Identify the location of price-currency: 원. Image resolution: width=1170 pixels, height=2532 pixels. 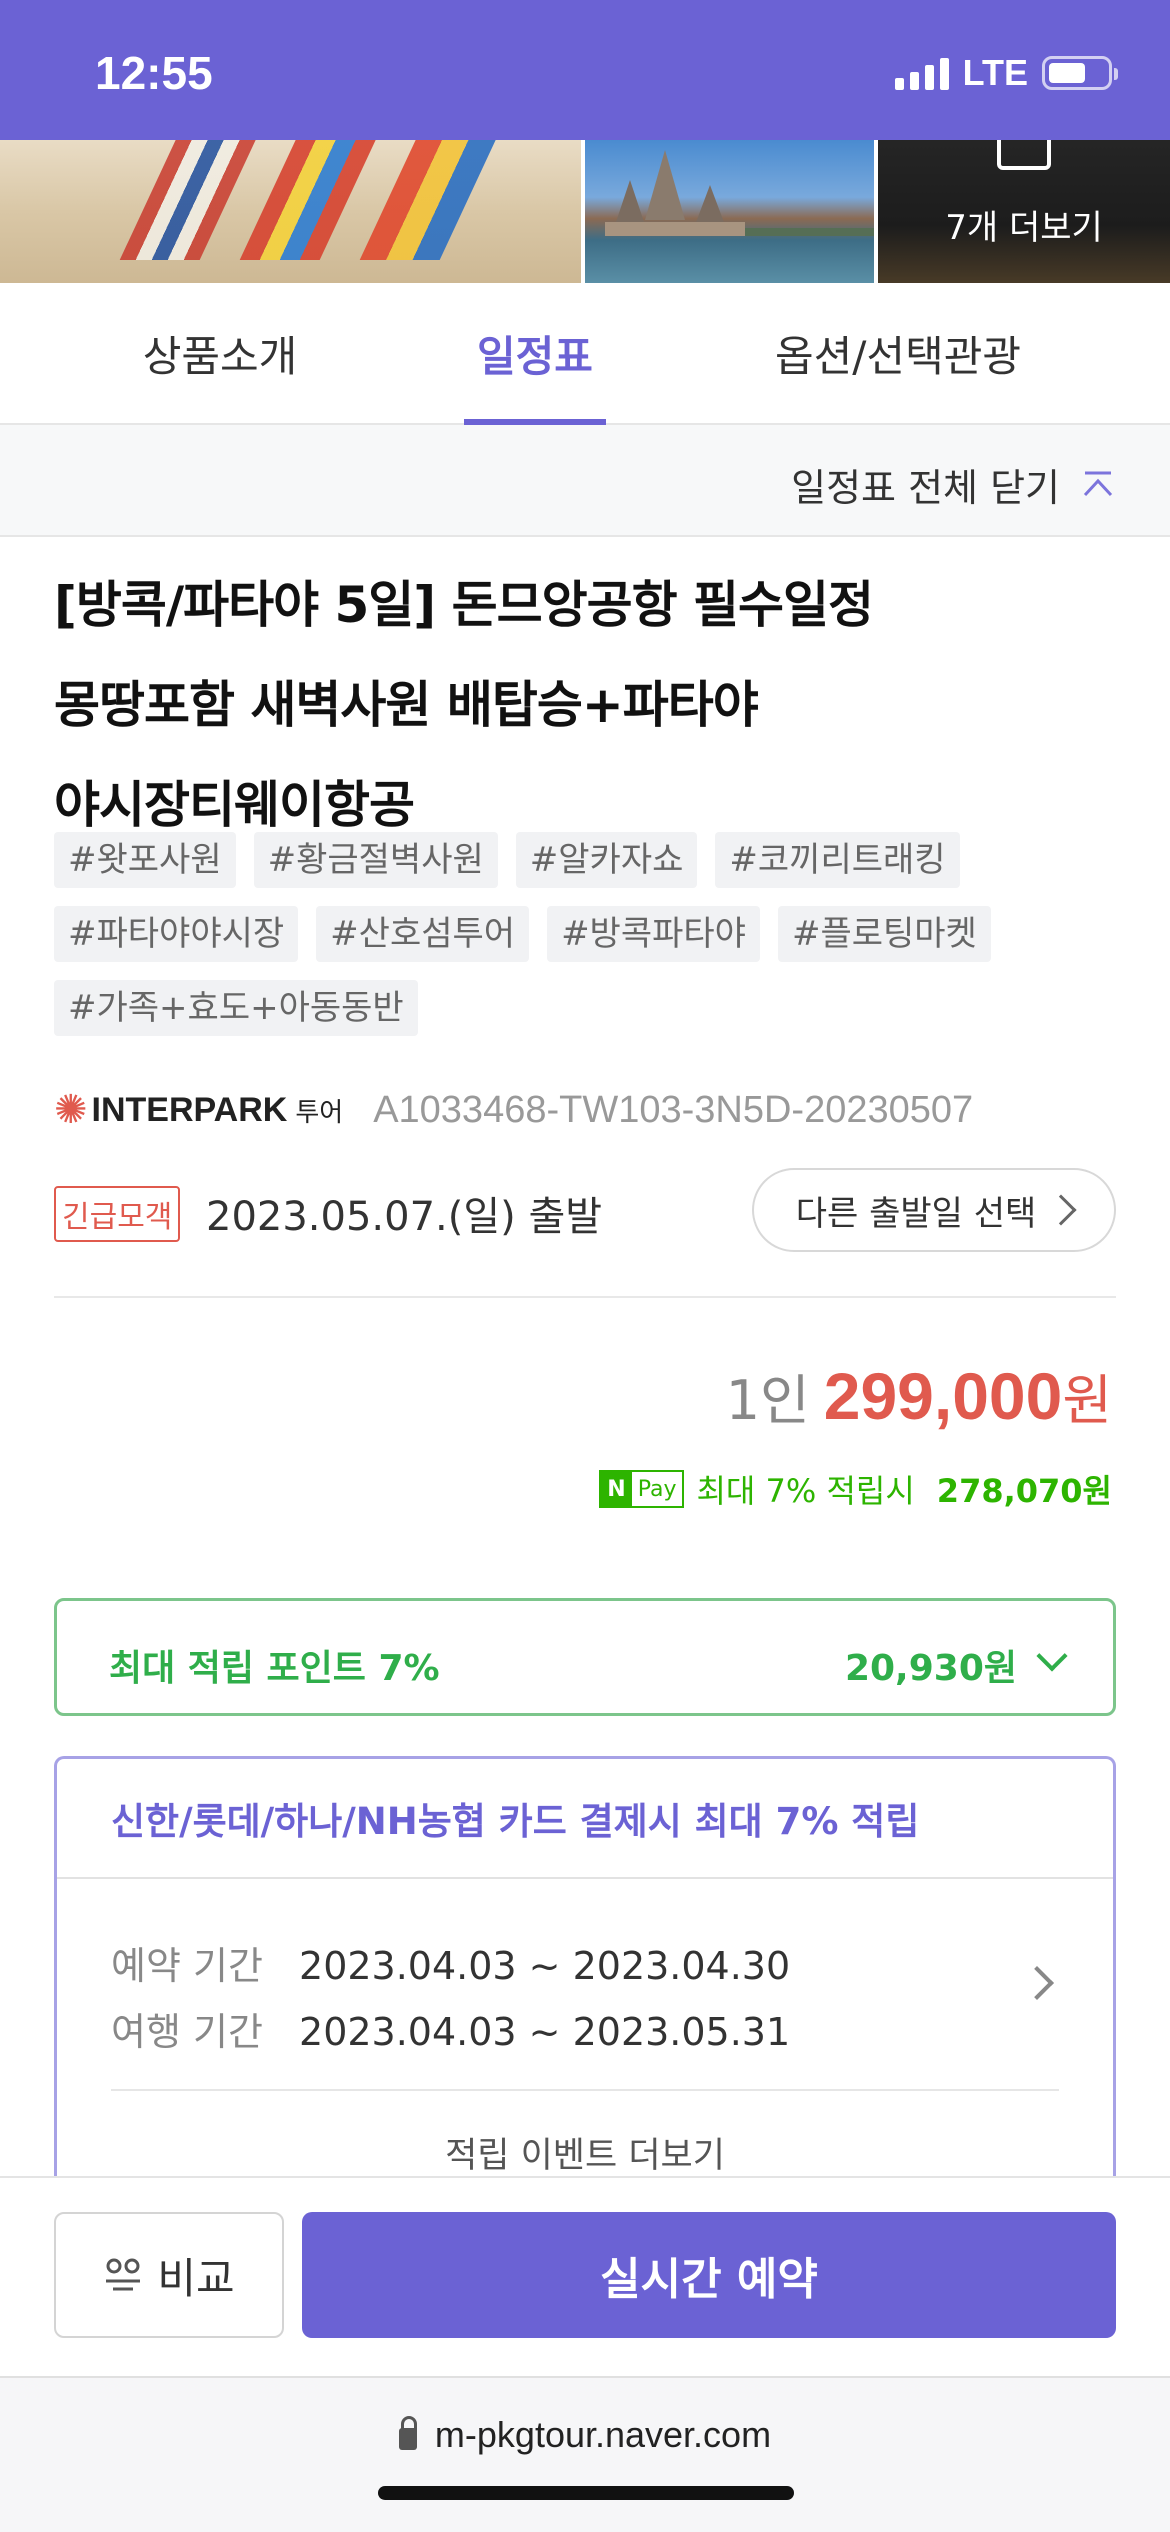
(1087, 1400).